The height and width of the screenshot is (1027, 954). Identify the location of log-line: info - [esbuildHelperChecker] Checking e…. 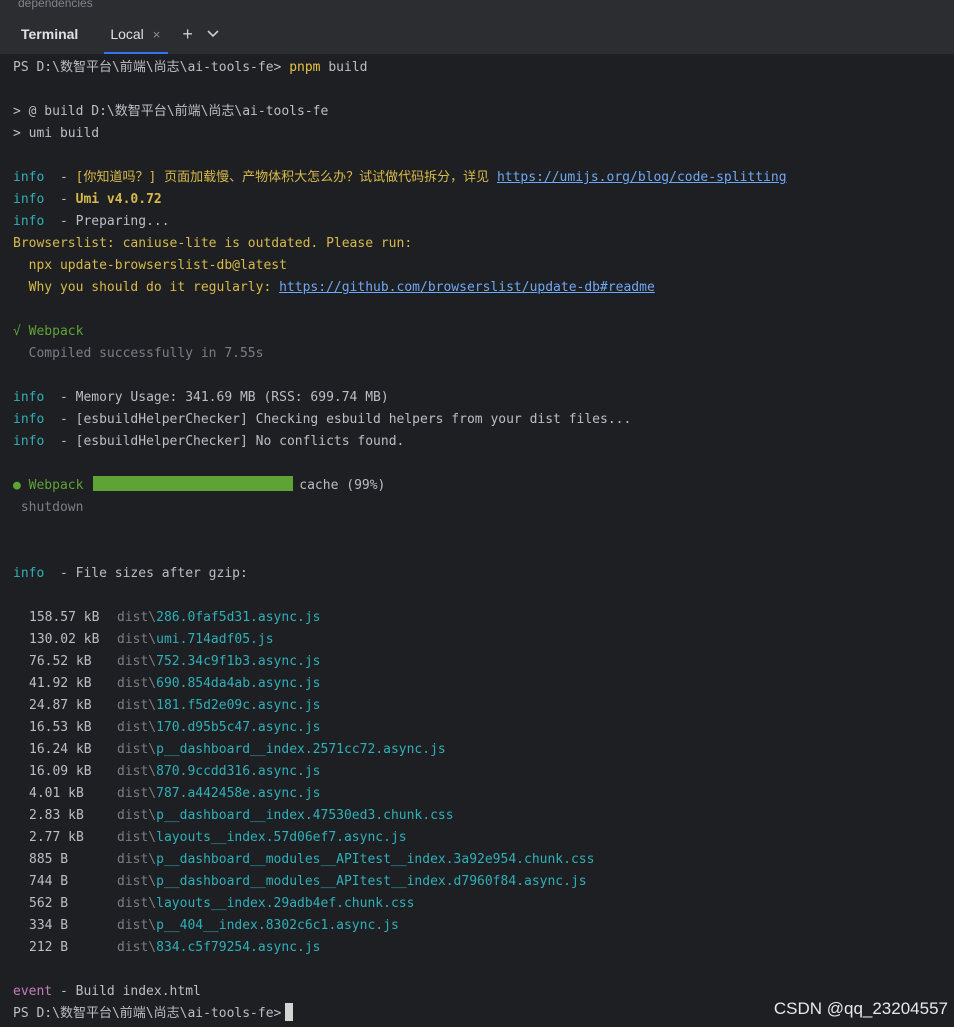
(483, 420).